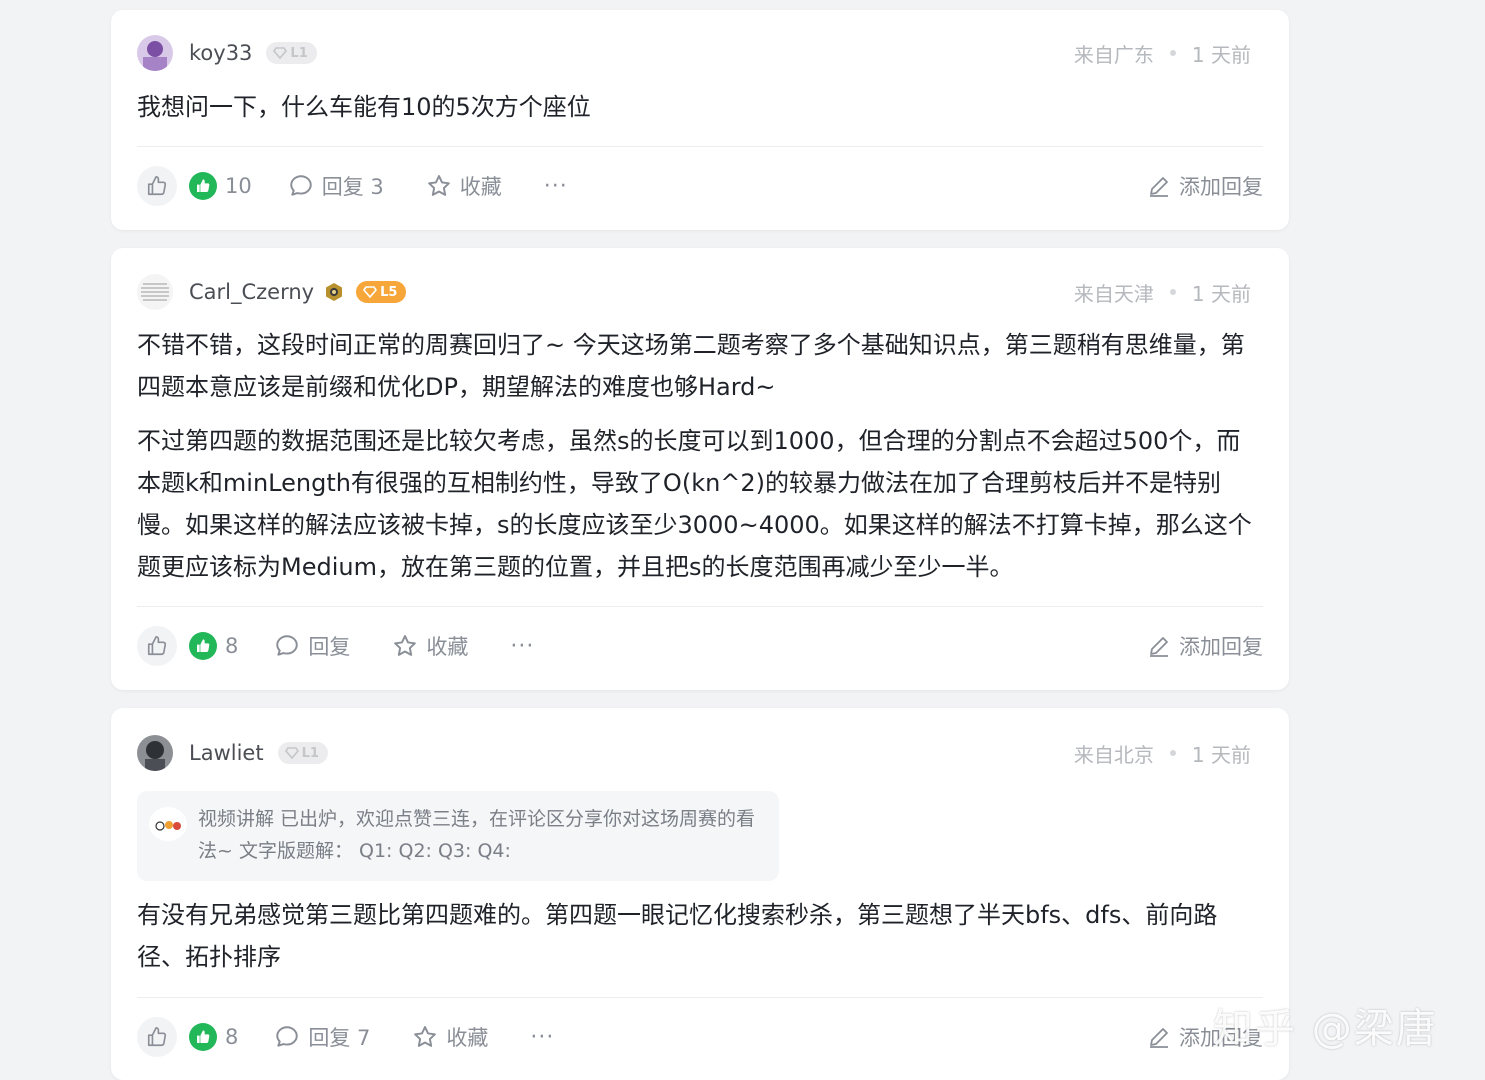 The width and height of the screenshot is (1485, 1080). What do you see at coordinates (1325, 1029) in the screenshot?
I see `watermark: 知乎 @梁唐` at bounding box center [1325, 1029].